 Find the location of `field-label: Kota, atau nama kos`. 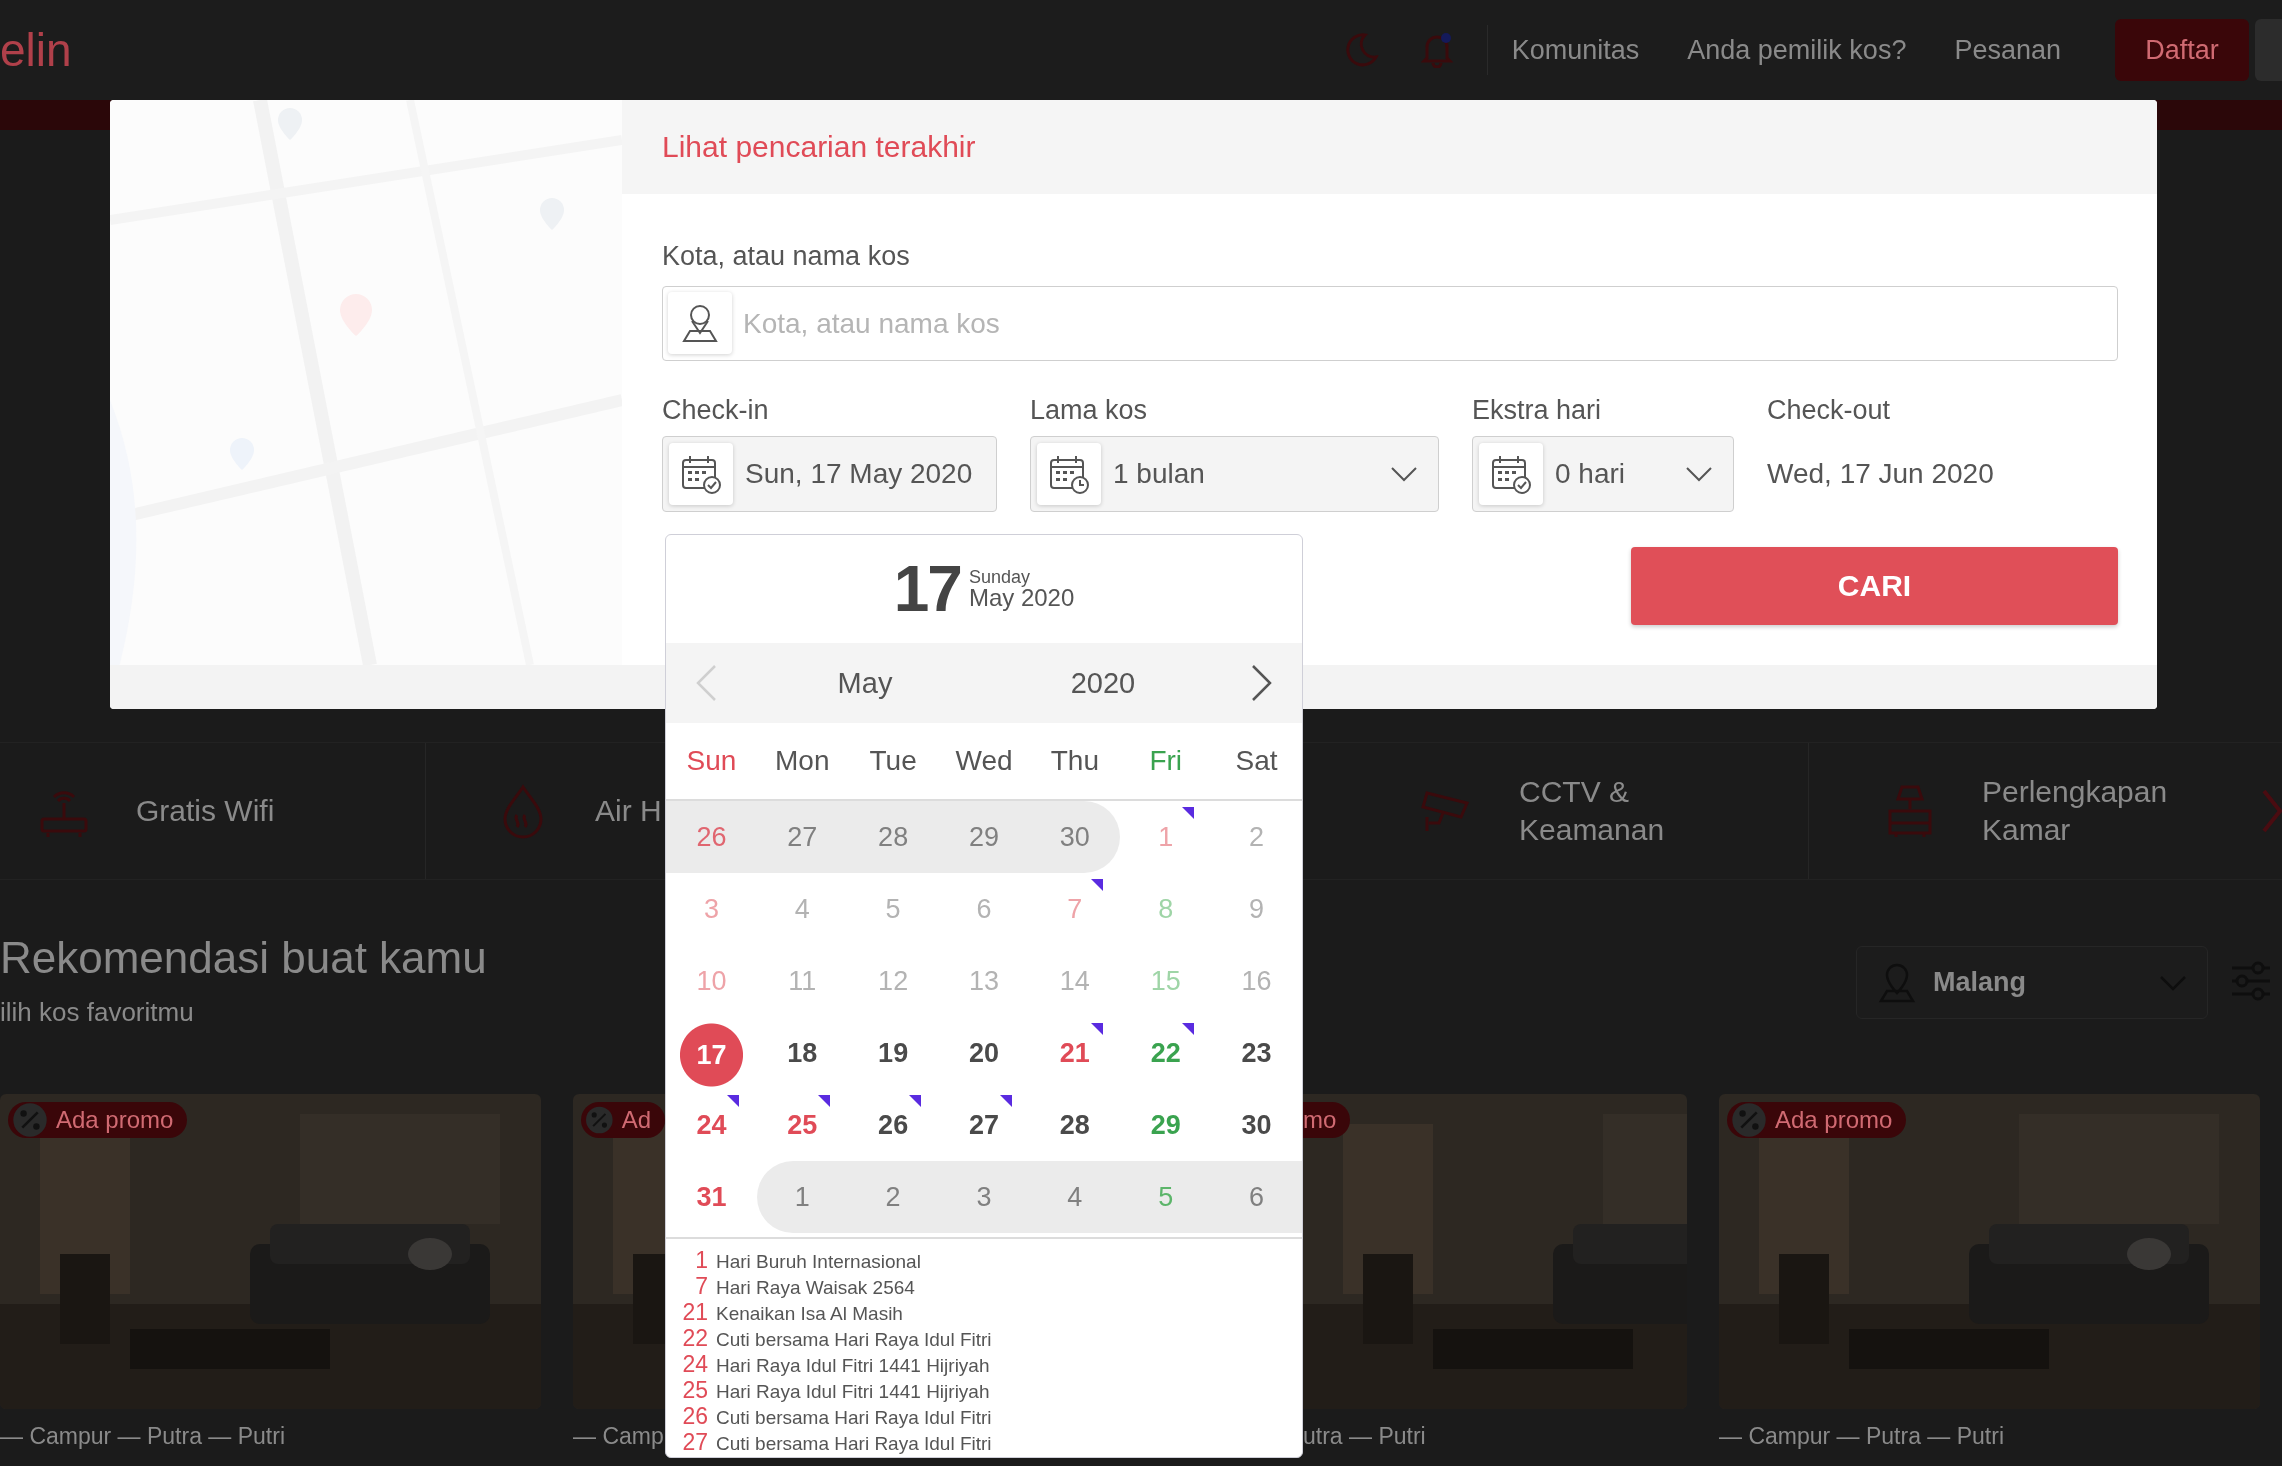

field-label: Kota, atau nama kos is located at coordinates (786, 256).